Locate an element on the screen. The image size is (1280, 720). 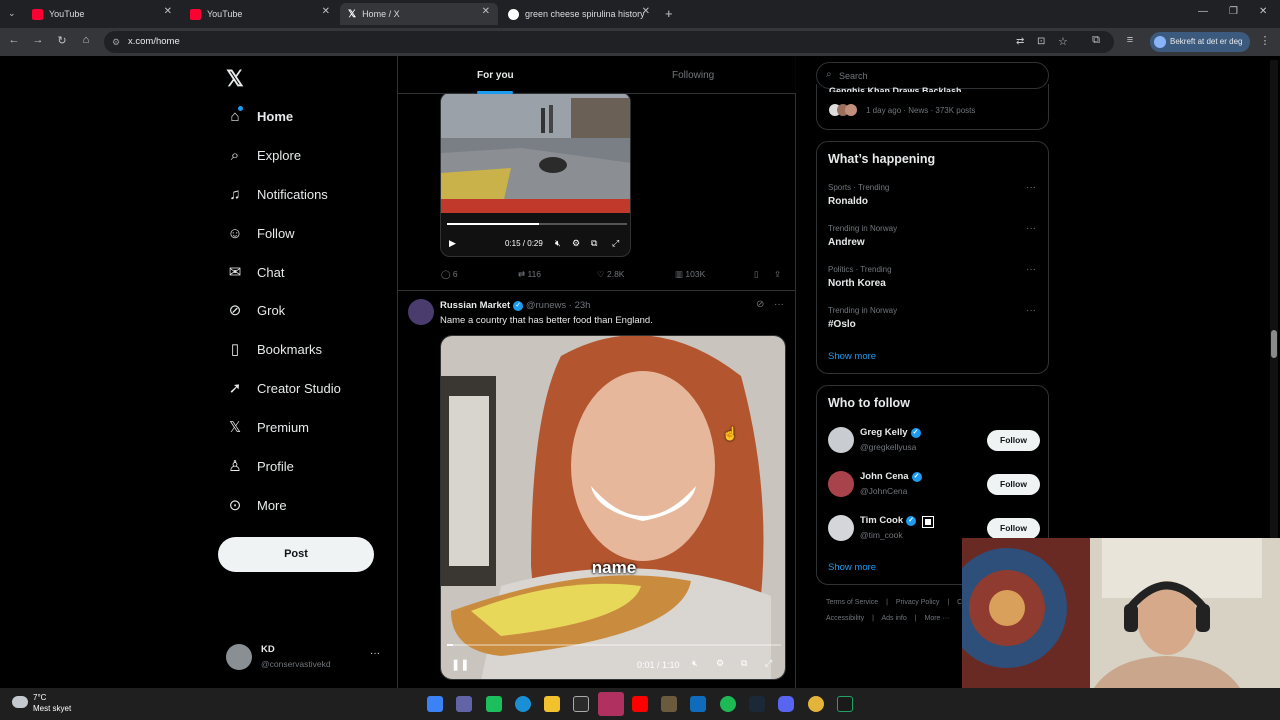
footer-link: More ··· is located at coordinates (937, 618).